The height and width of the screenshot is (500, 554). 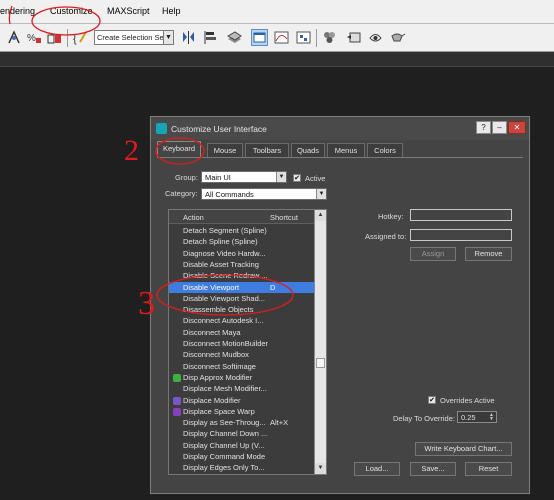 I want to click on layer-manager-icon, so click(x=234, y=37).